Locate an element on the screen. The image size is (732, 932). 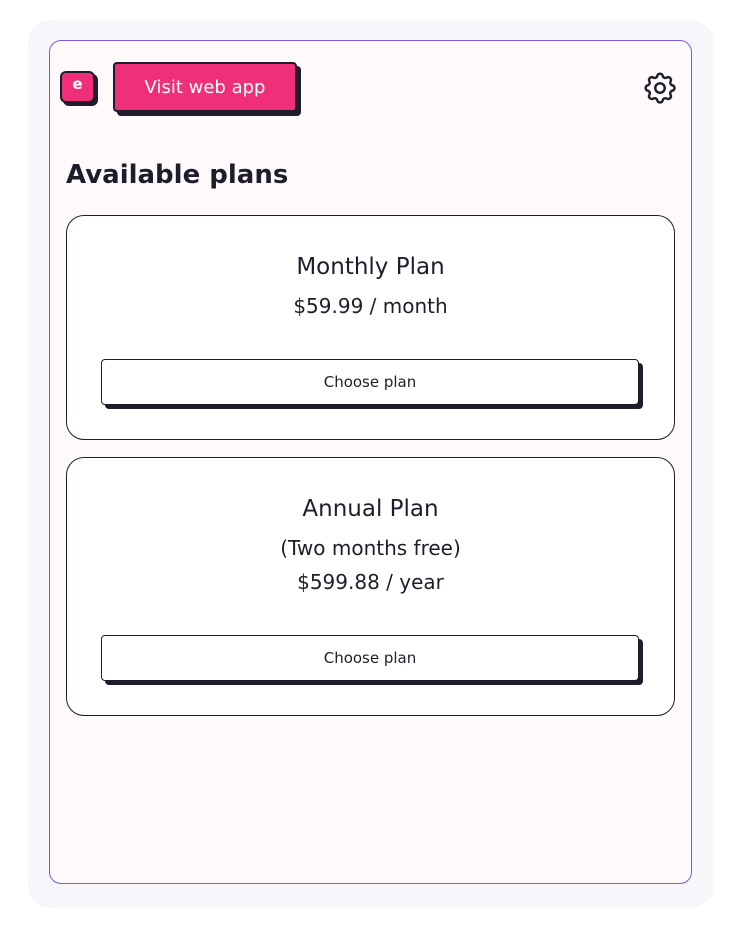
page-title: Available plans is located at coordinates (177, 175).